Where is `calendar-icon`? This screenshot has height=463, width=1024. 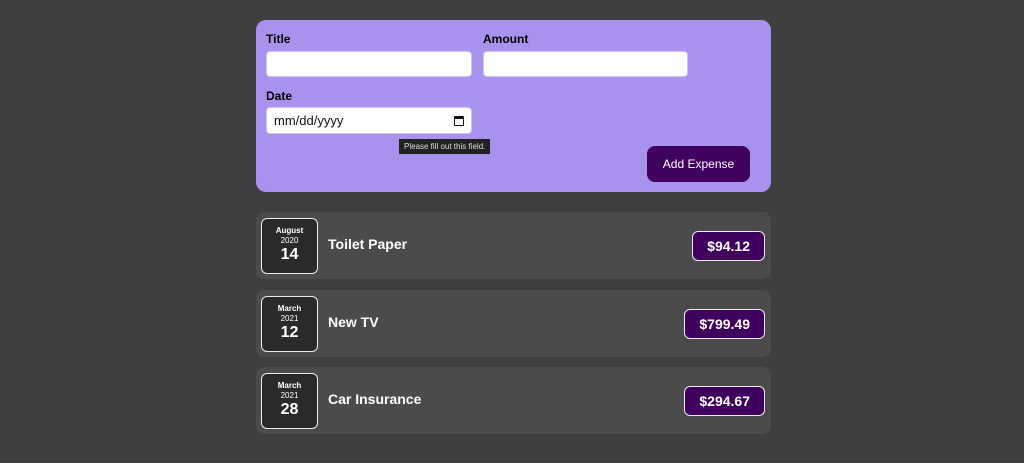 calendar-icon is located at coordinates (459, 120).